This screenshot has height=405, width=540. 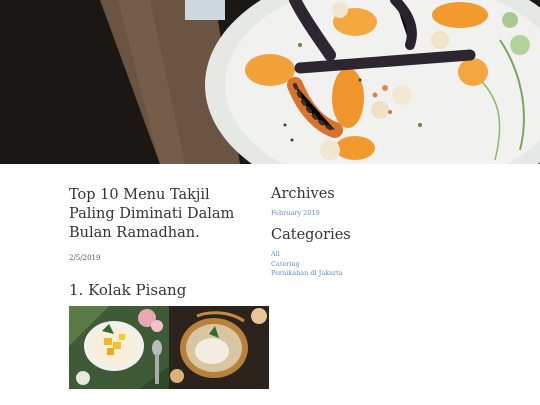 I want to click on kolak-pisang-image, so click(x=169, y=347).